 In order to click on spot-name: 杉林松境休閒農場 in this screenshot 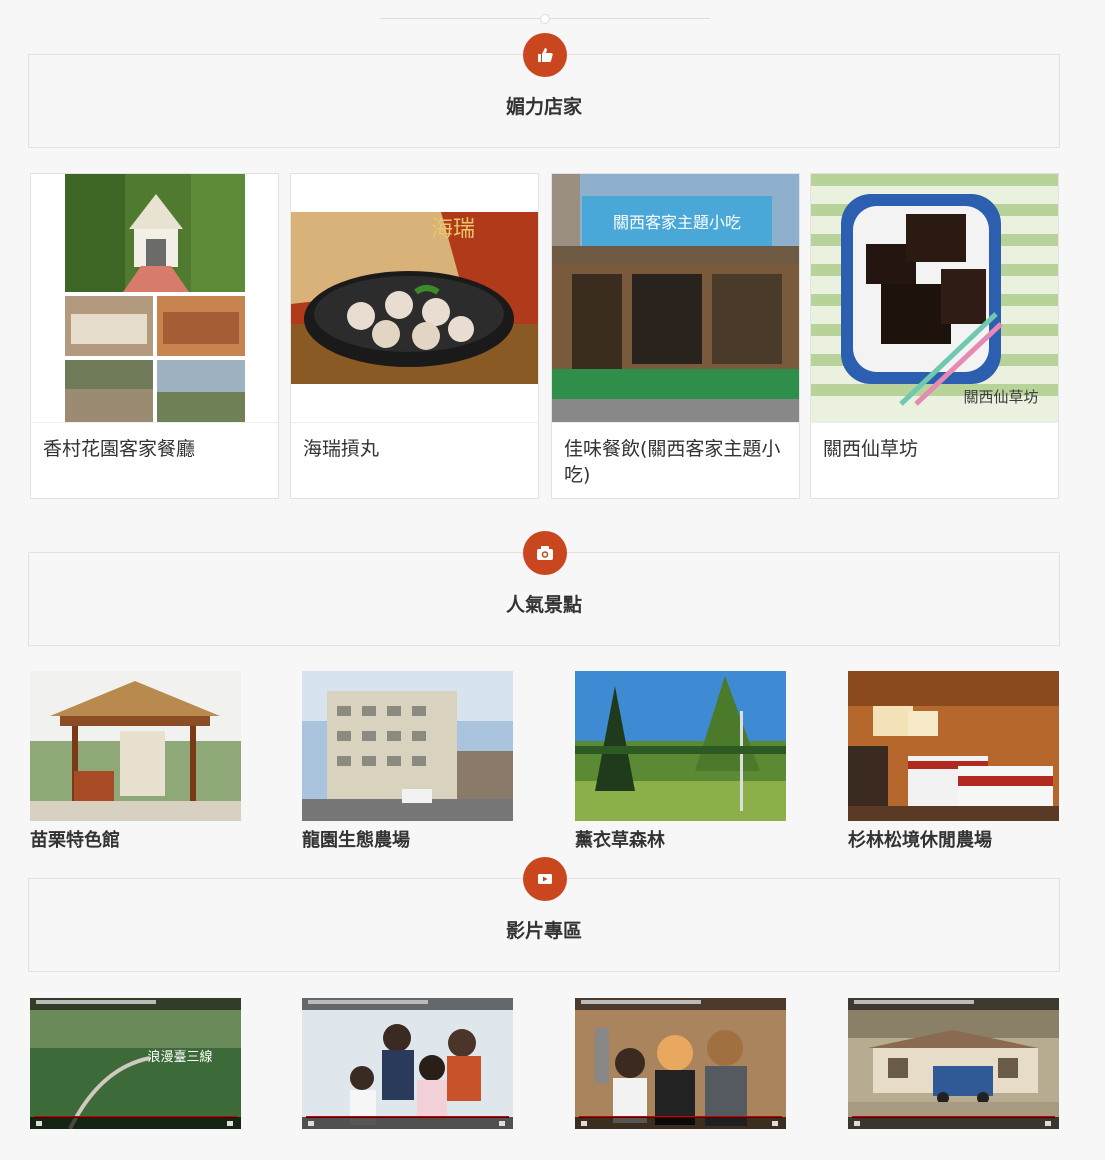, I will do `click(953, 839)`.